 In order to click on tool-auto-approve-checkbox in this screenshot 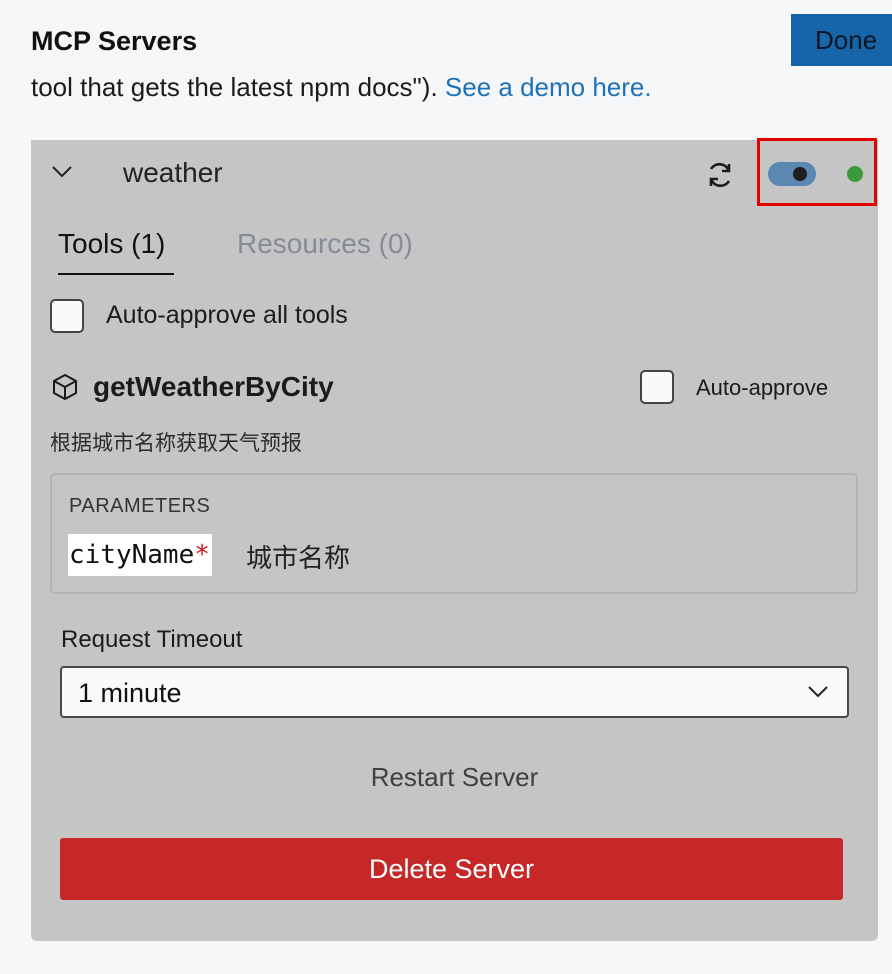, I will do `click(657, 387)`.